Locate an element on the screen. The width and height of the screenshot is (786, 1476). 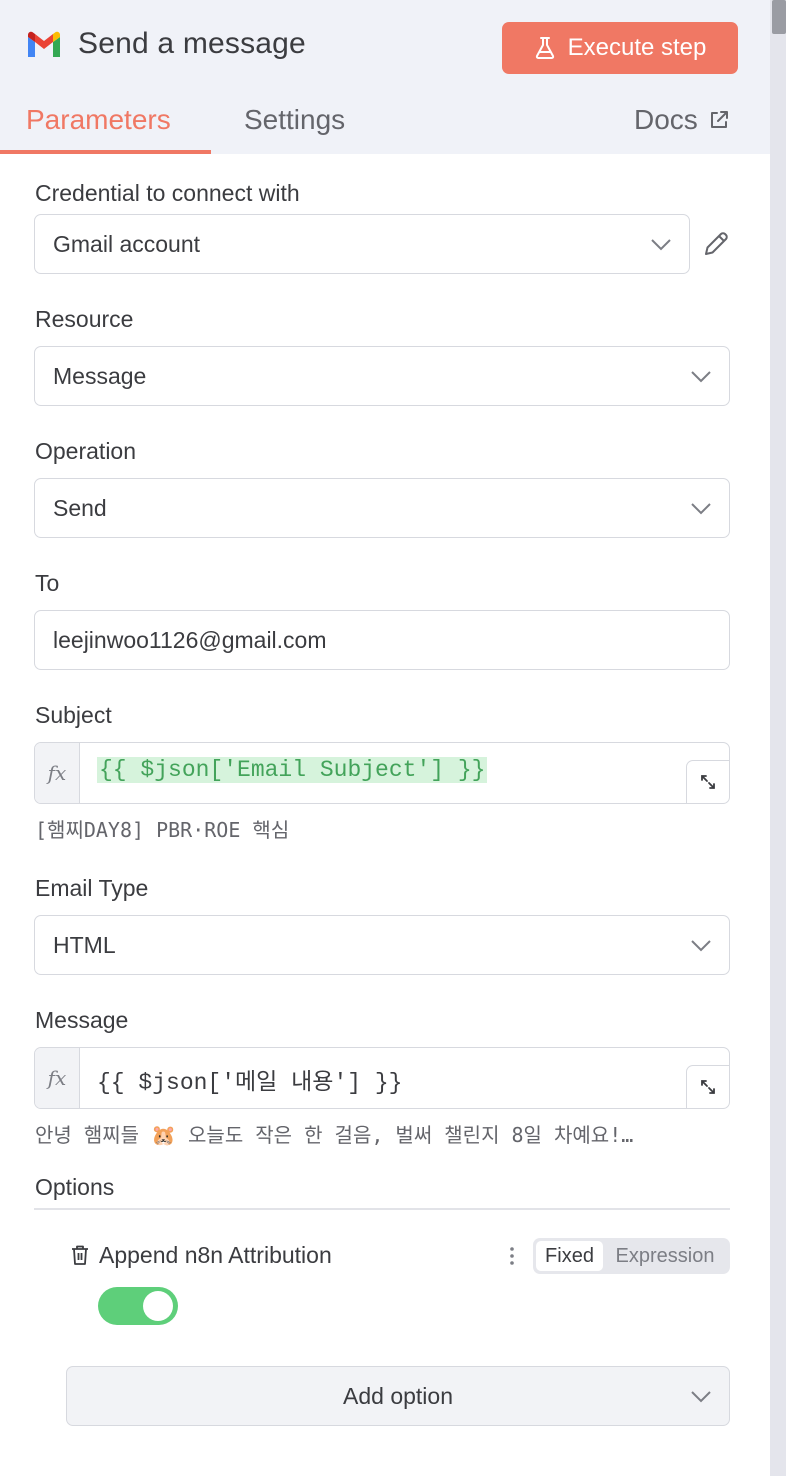
add-option-label: Add option is located at coordinates (398, 1395).